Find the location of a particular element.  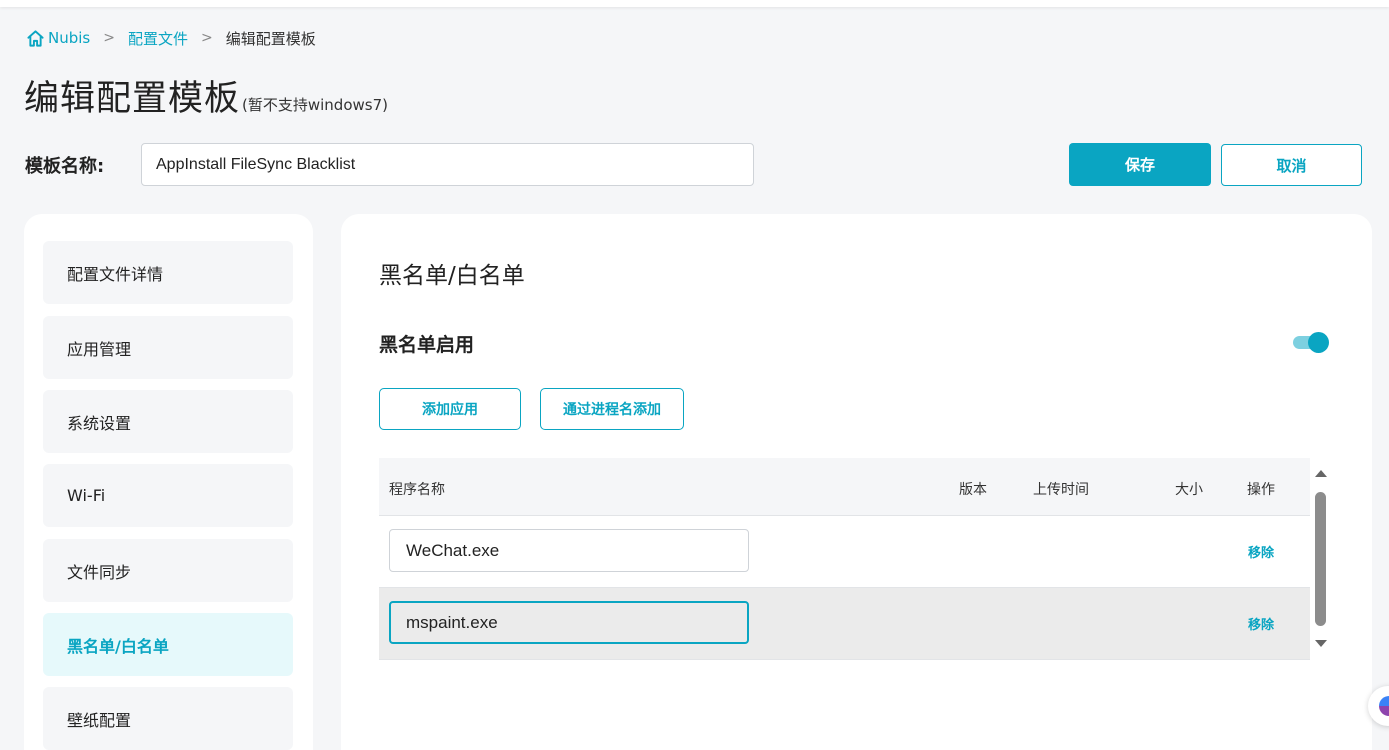

sidebar-item-label: 文件同步 is located at coordinates (99, 572).